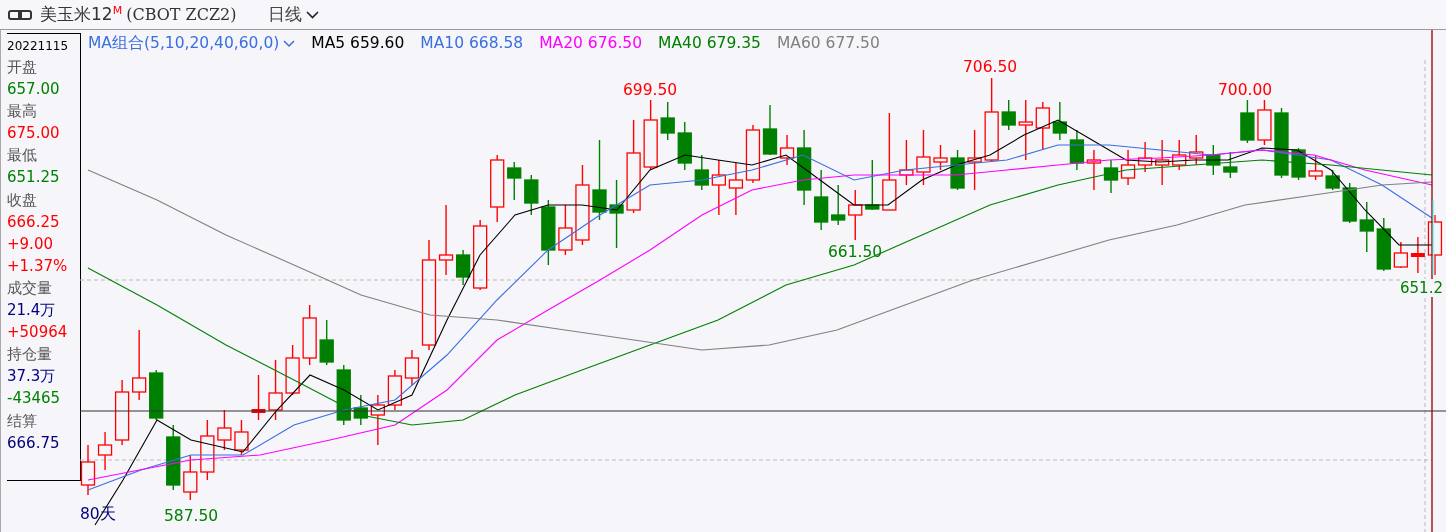 This screenshot has height=532, width=1446. Describe the element at coordinates (32, 311) in the screenshot. I see `field-value: 21.4万` at that location.